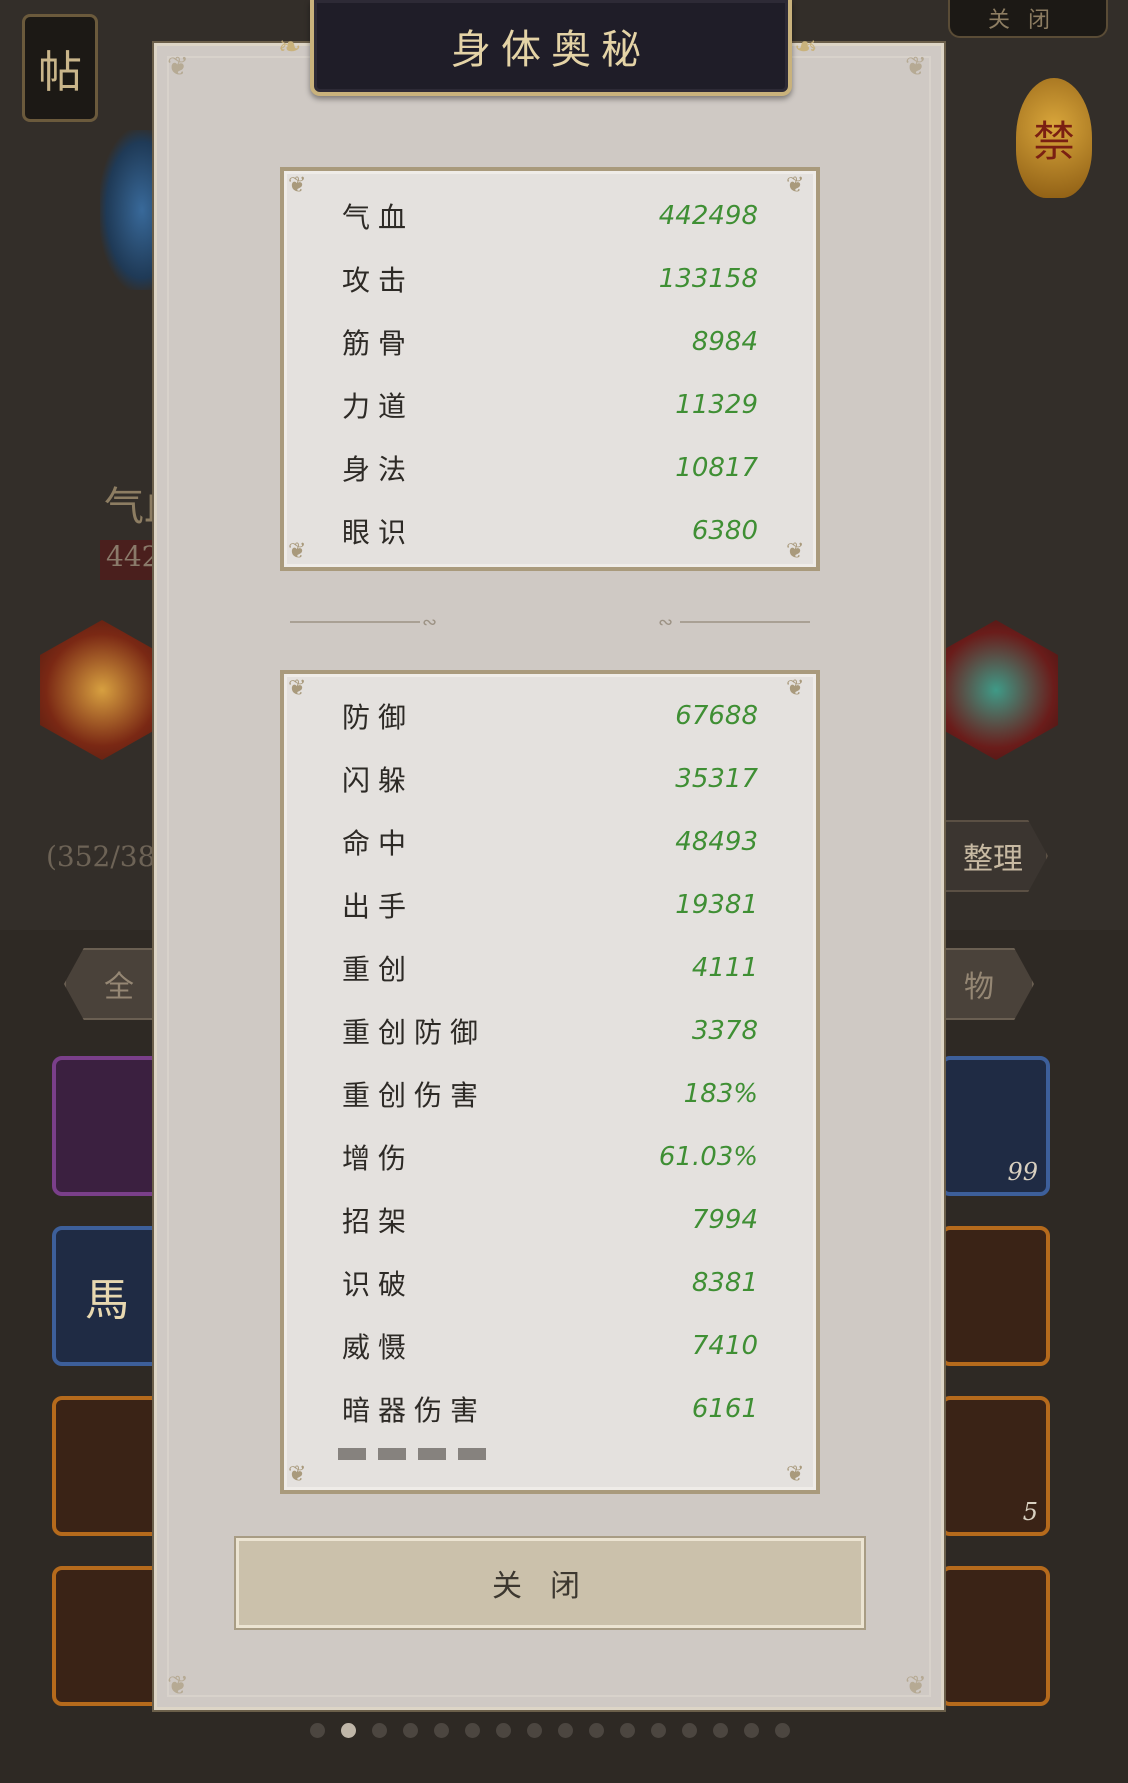 This screenshot has height=1783, width=1128. Describe the element at coordinates (378, 969) in the screenshot. I see `stat-label: 重创` at that location.